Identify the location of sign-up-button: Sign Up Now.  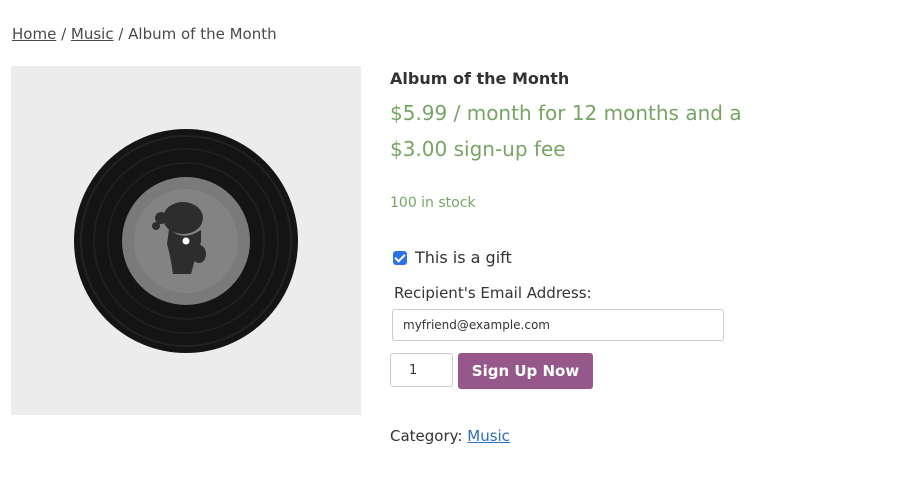
(525, 371).